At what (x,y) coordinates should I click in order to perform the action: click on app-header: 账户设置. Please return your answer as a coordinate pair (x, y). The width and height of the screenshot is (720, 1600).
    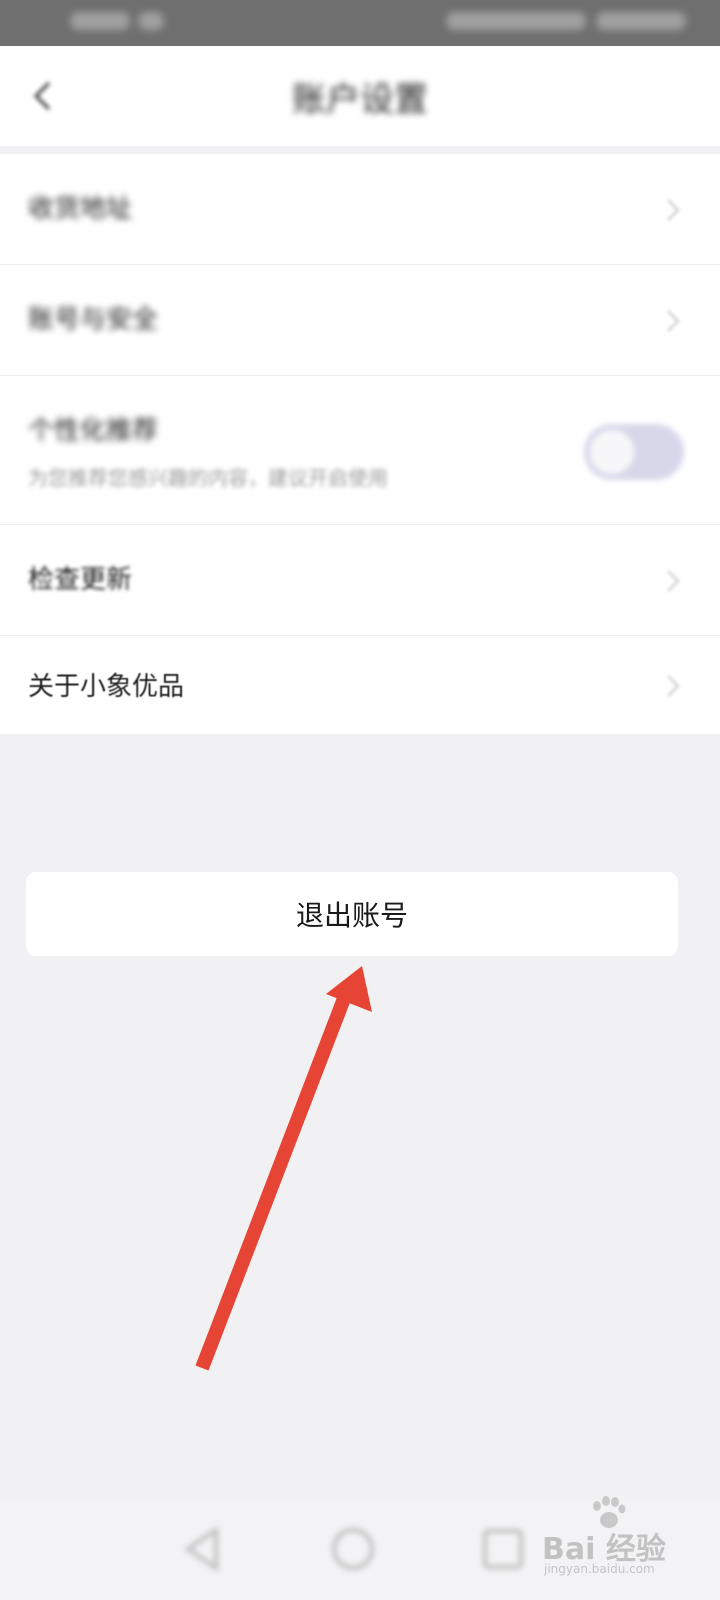
    Looking at the image, I should click on (360, 96).